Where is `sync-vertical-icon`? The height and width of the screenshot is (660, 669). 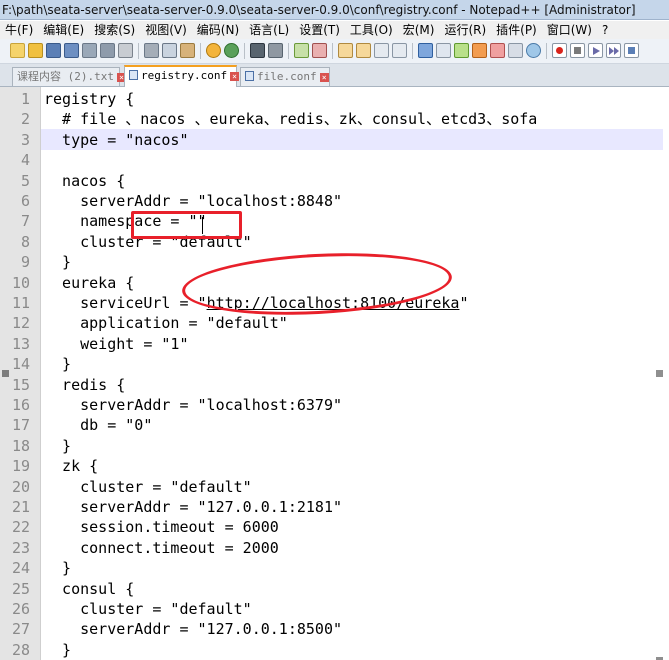
sync-vertical-icon is located at coordinates (345, 50).